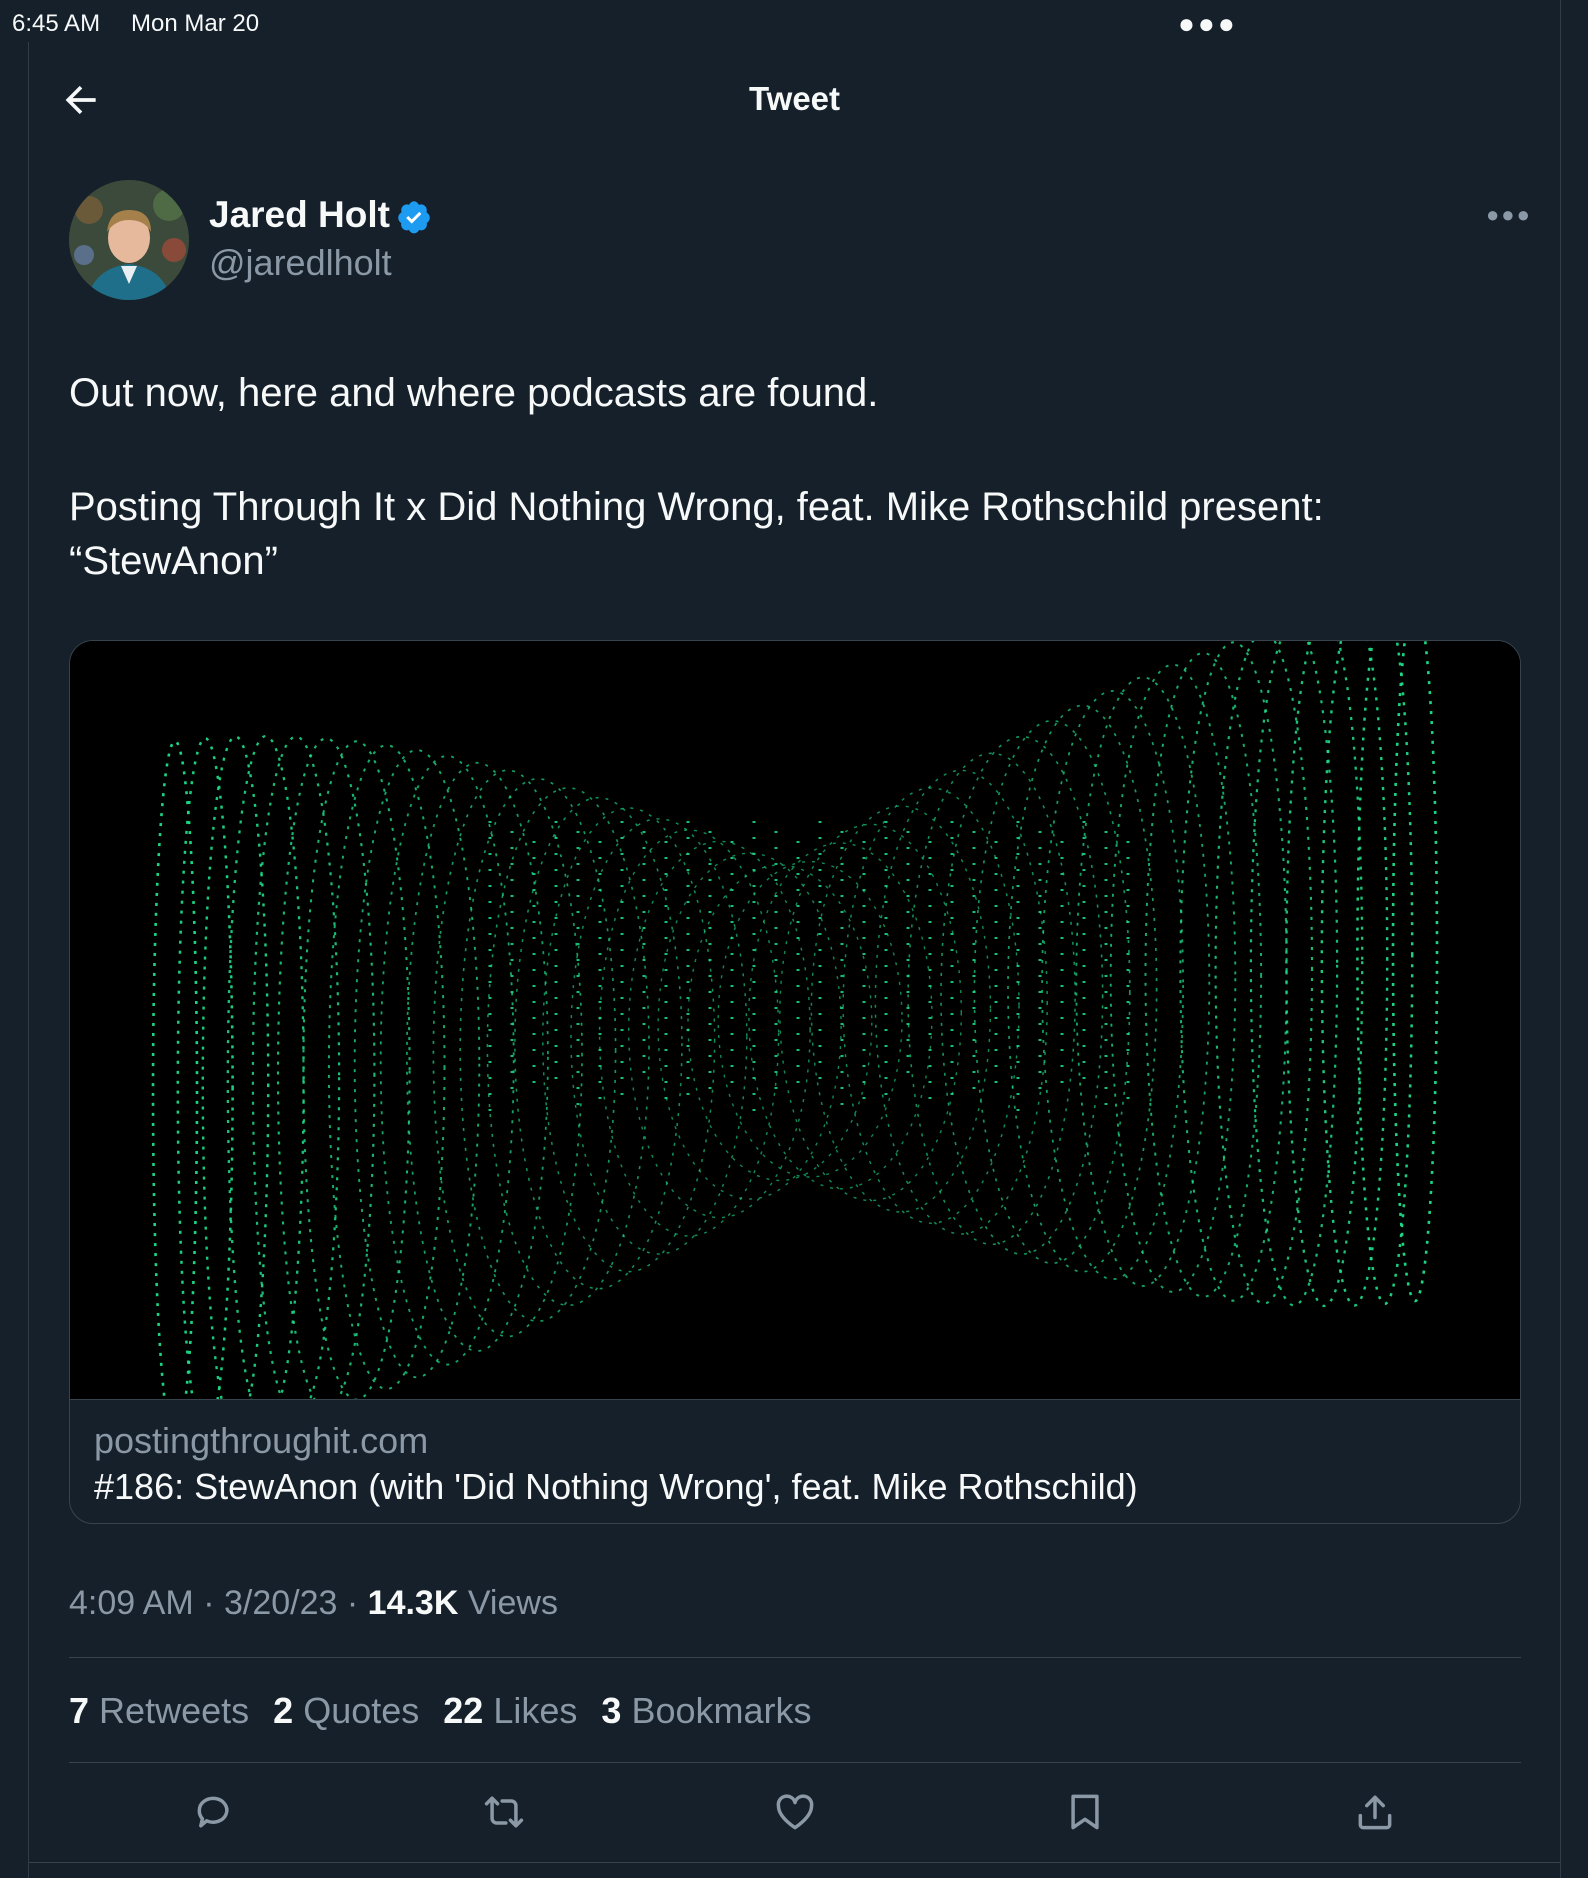 Image resolution: width=1588 pixels, height=1878 pixels. Describe the element at coordinates (794, 23) in the screenshot. I see `status-bar: 6:45 AM Mon Mar 20 ●●●` at that location.